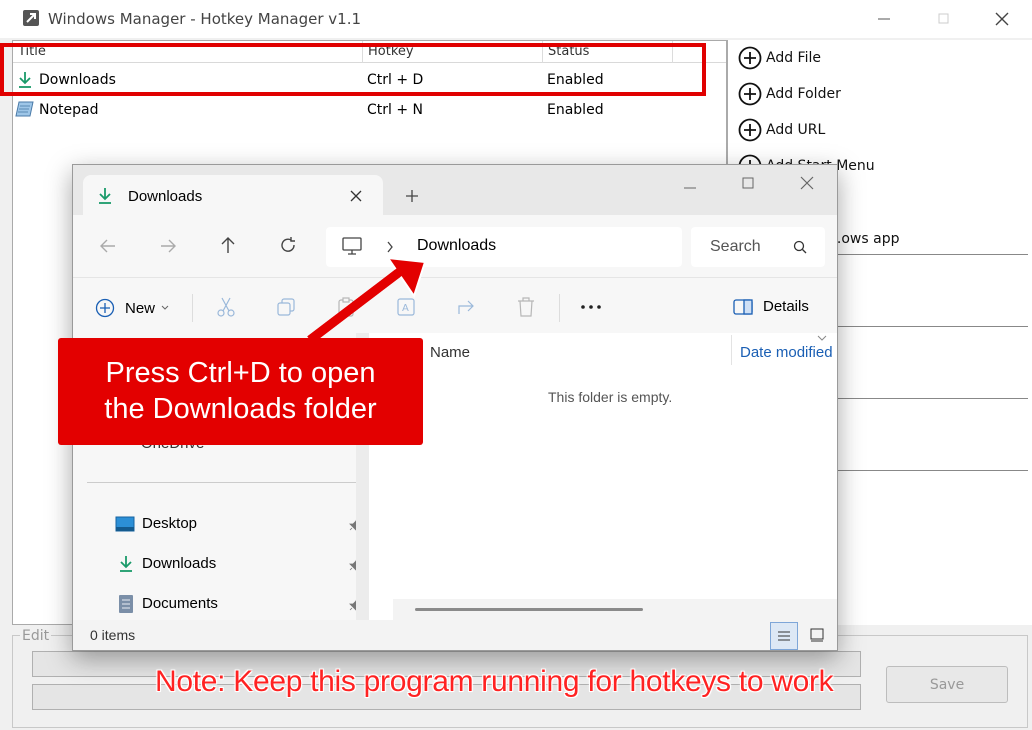  What do you see at coordinates (240, 373) in the screenshot?
I see `callout-line-1: Press Ctrl+D to open` at bounding box center [240, 373].